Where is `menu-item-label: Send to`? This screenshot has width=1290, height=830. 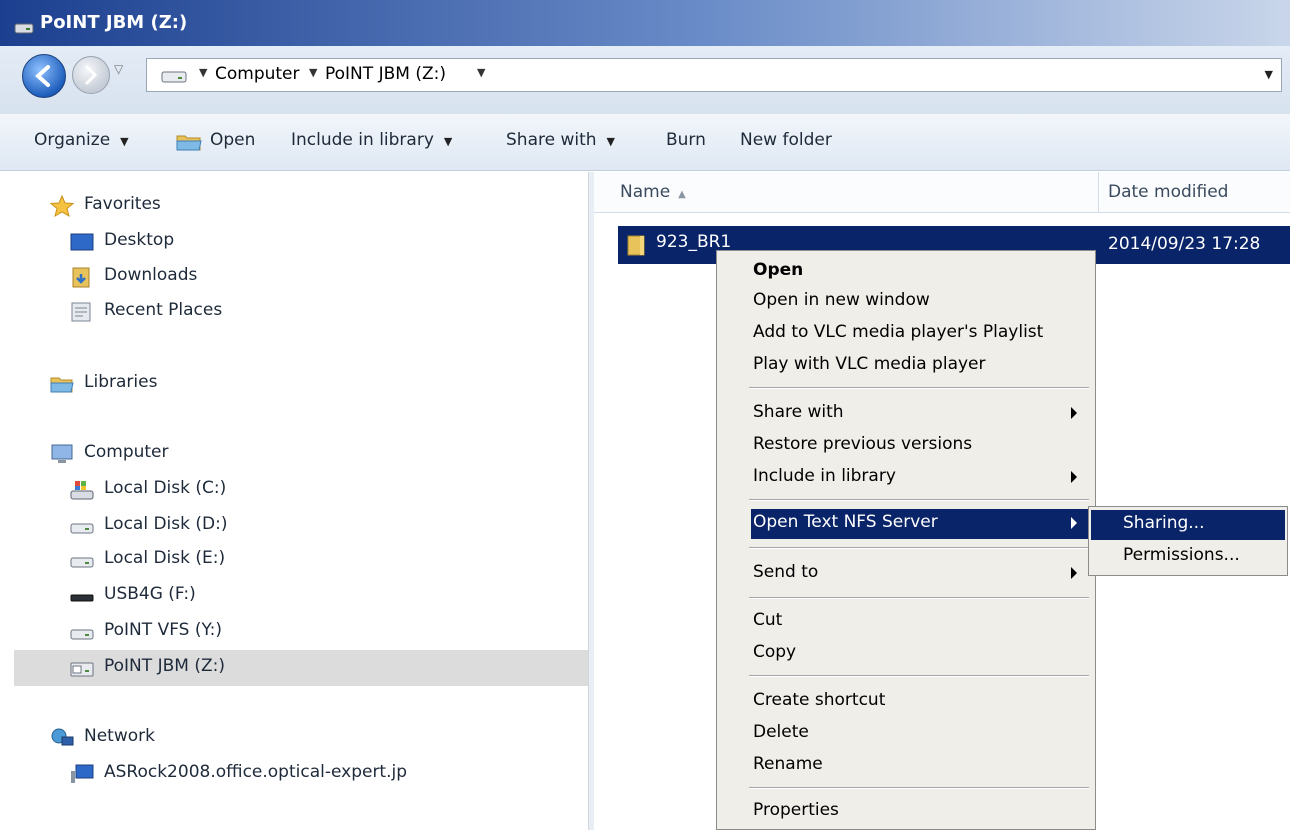
menu-item-label: Send to is located at coordinates (786, 572).